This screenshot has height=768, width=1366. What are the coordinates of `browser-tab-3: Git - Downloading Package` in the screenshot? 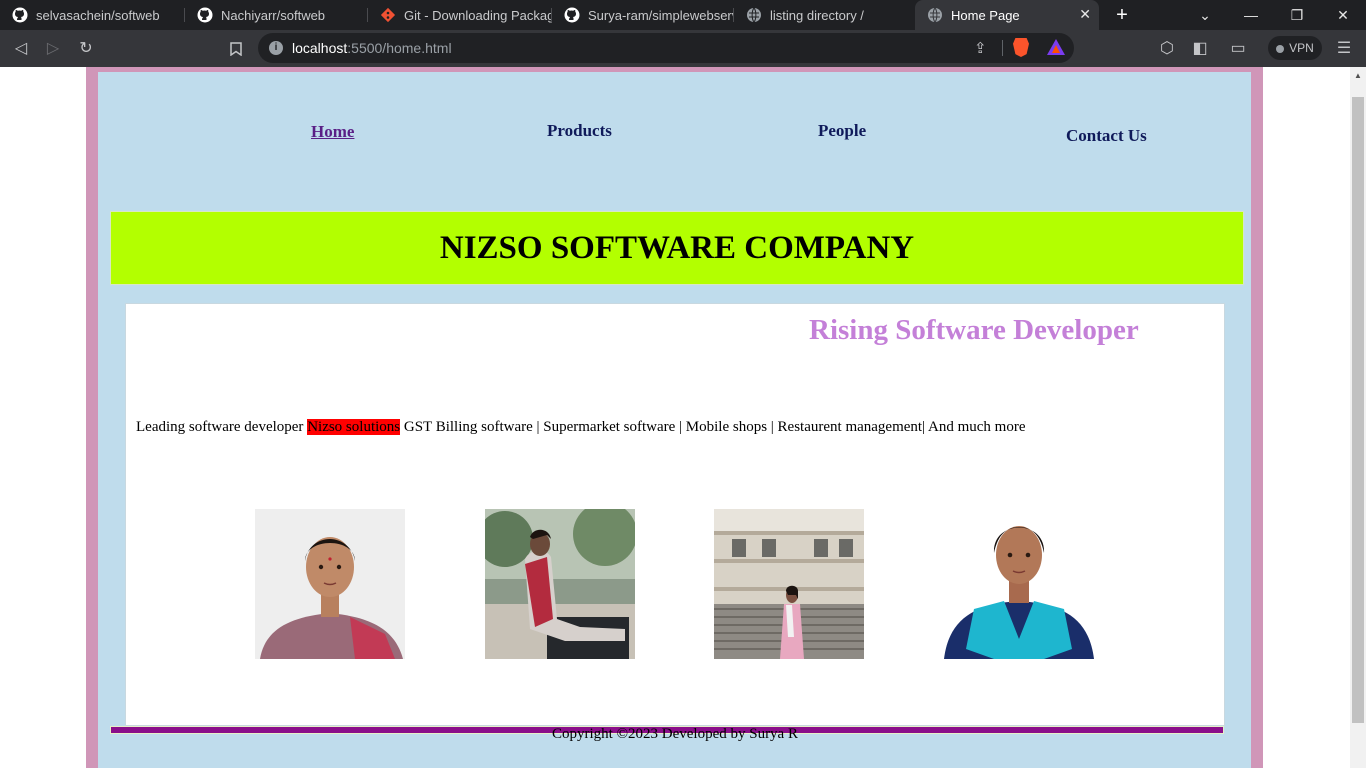 It's located at (460, 15).